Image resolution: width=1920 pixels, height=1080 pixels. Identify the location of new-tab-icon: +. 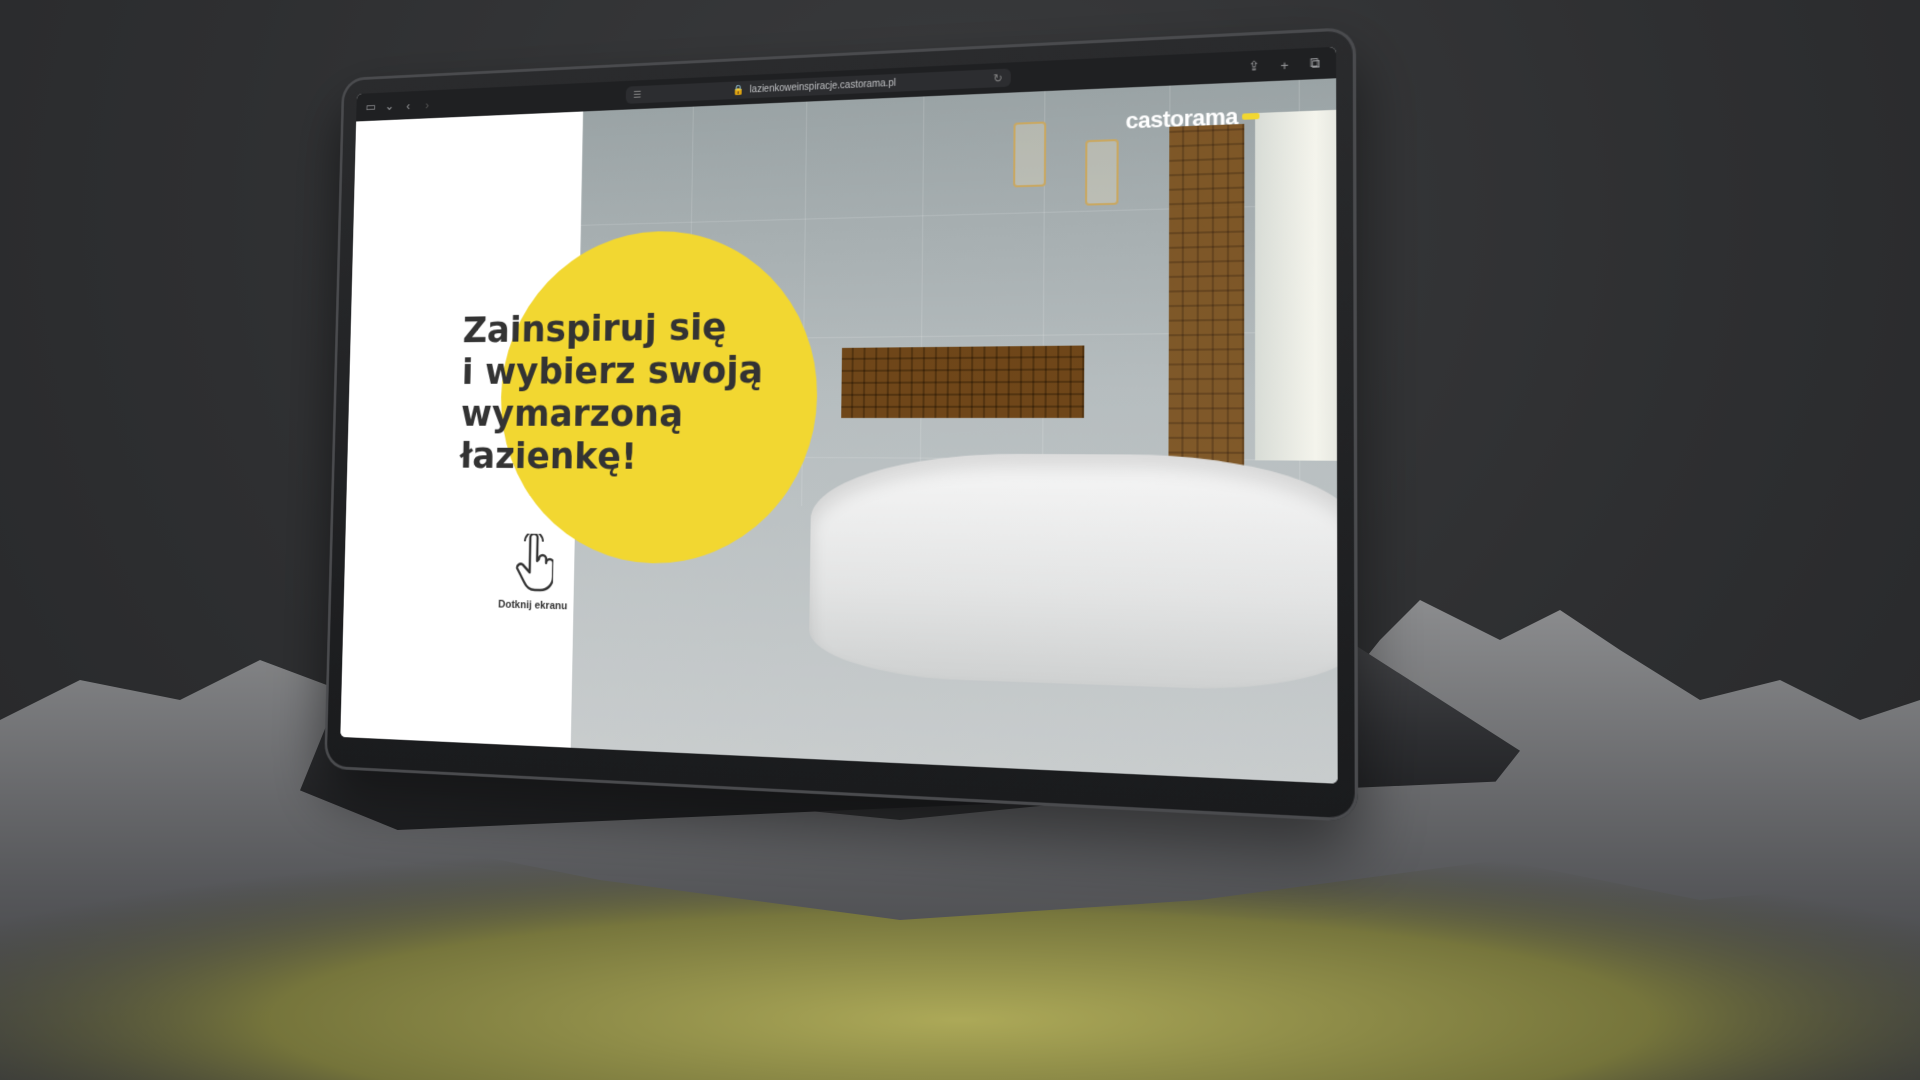
(1284, 65).